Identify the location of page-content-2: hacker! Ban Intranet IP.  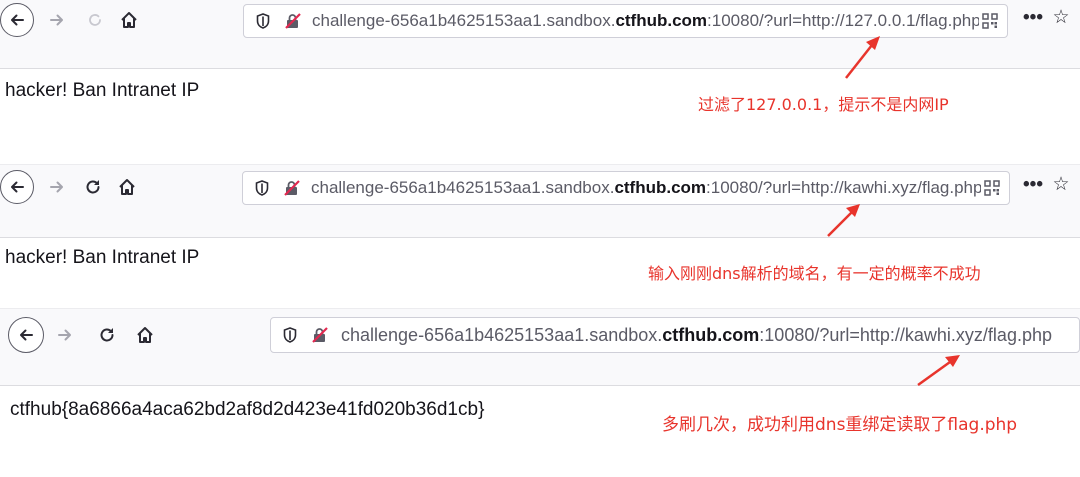
(102, 257).